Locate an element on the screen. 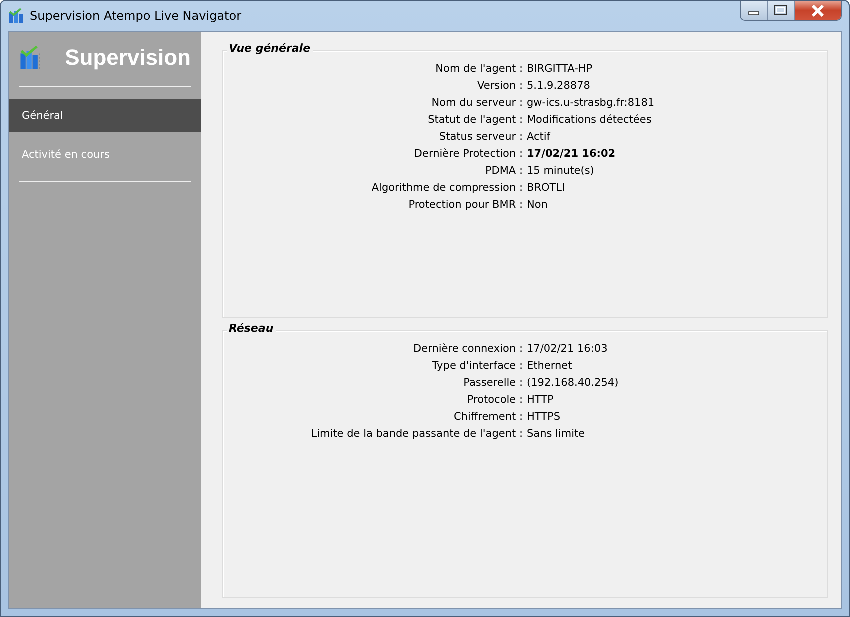  field-label: Type d'interface : is located at coordinates (477, 366).